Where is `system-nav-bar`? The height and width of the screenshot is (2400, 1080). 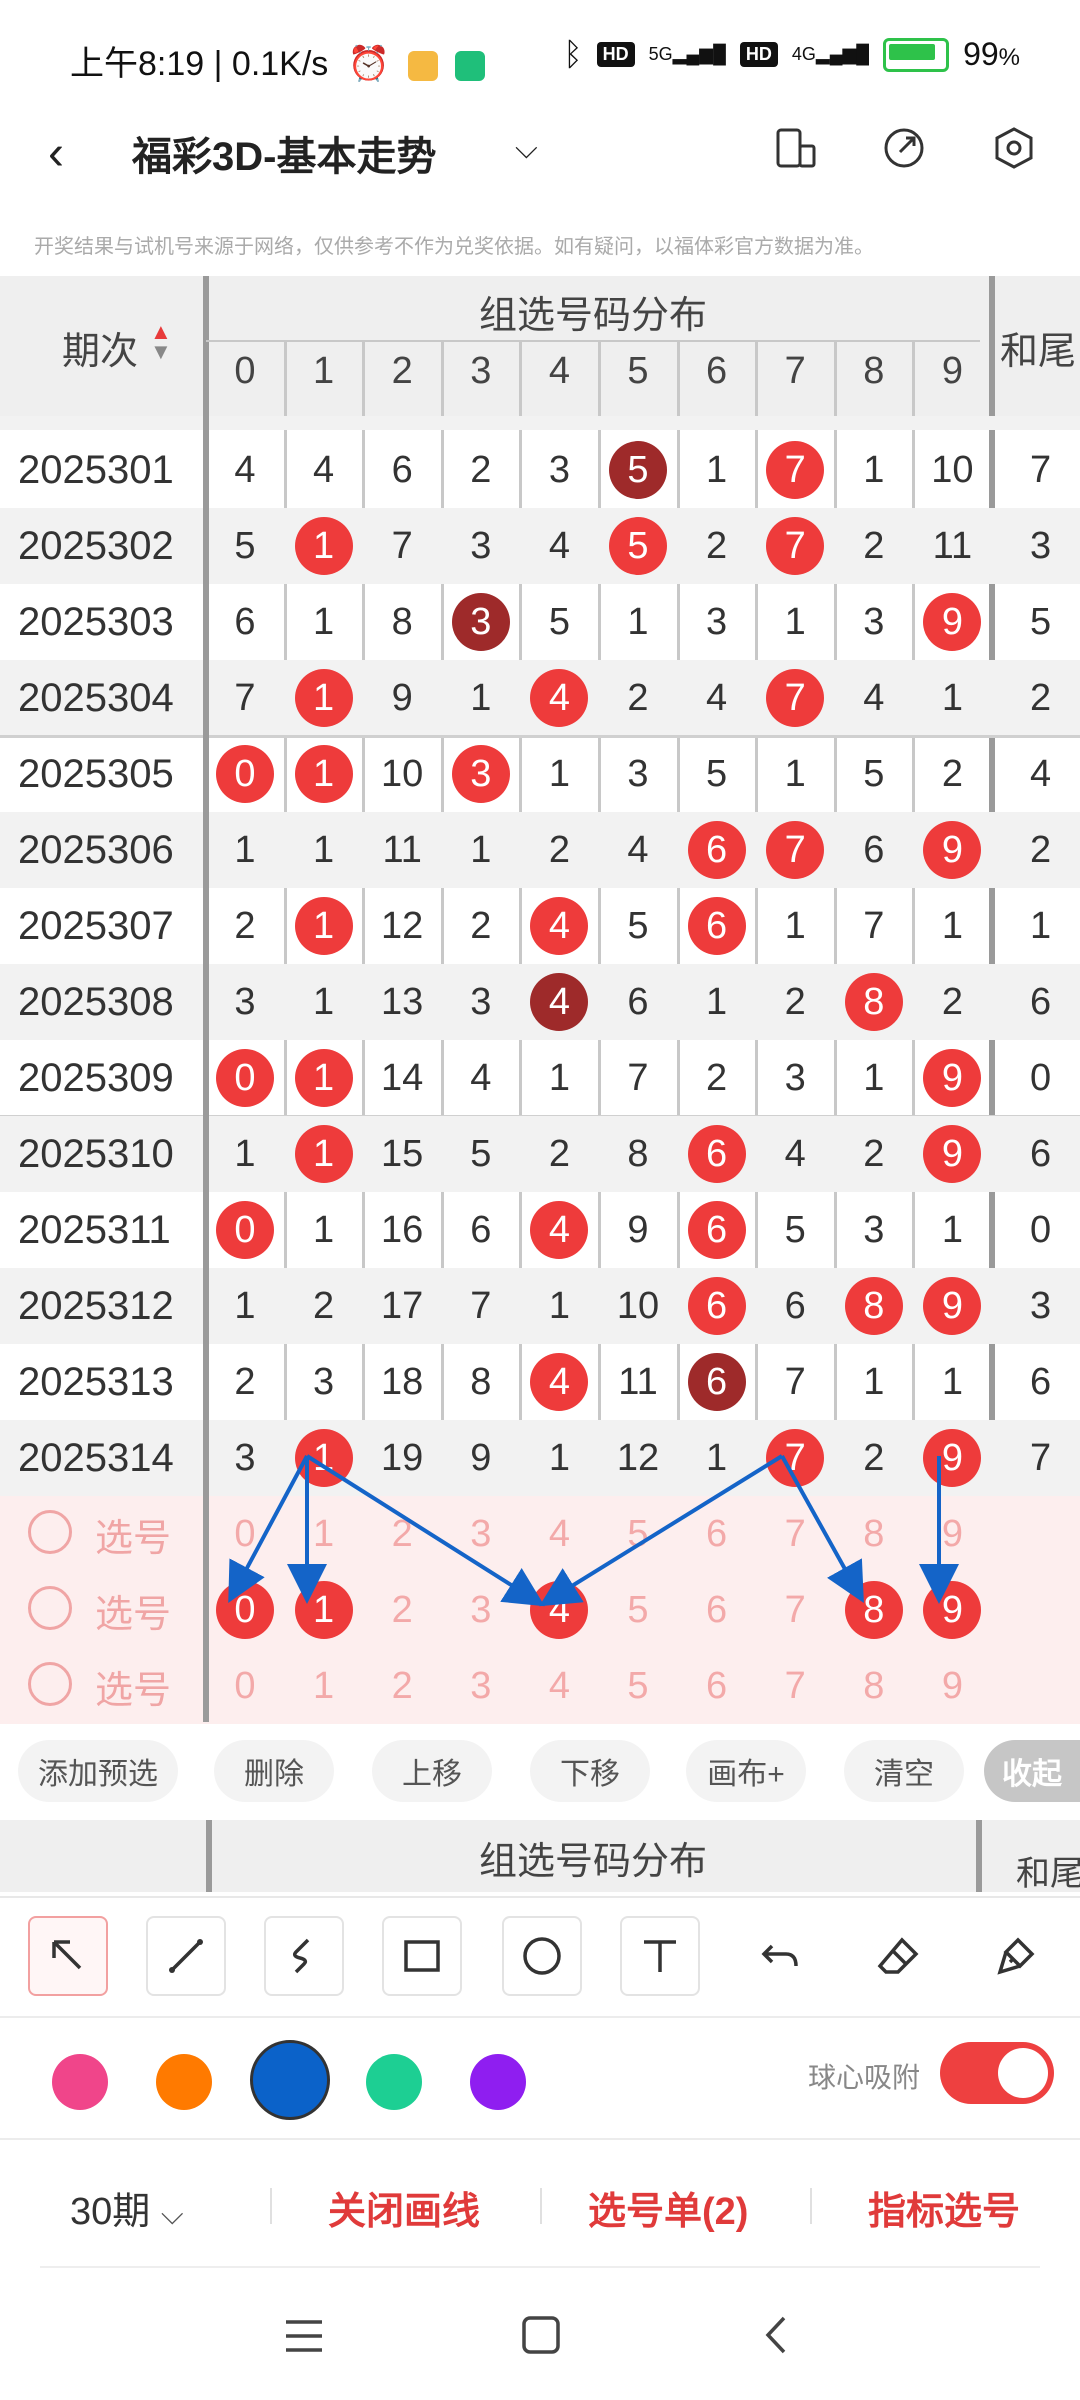
system-nav-bar is located at coordinates (540, 2338).